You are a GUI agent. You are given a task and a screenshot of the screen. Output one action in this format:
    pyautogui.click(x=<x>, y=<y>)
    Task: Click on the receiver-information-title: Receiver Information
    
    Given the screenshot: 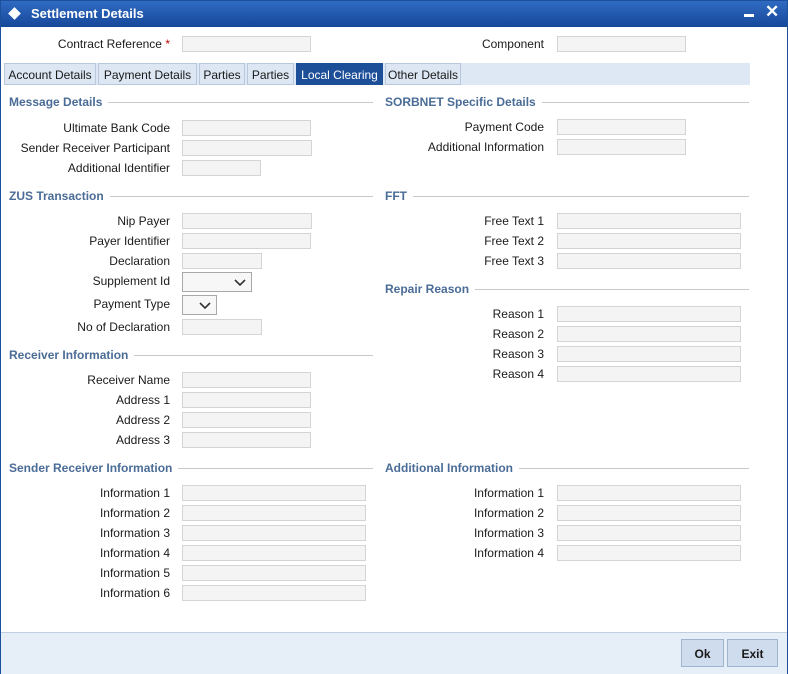 What is the action you would take?
    pyautogui.click(x=72, y=355)
    